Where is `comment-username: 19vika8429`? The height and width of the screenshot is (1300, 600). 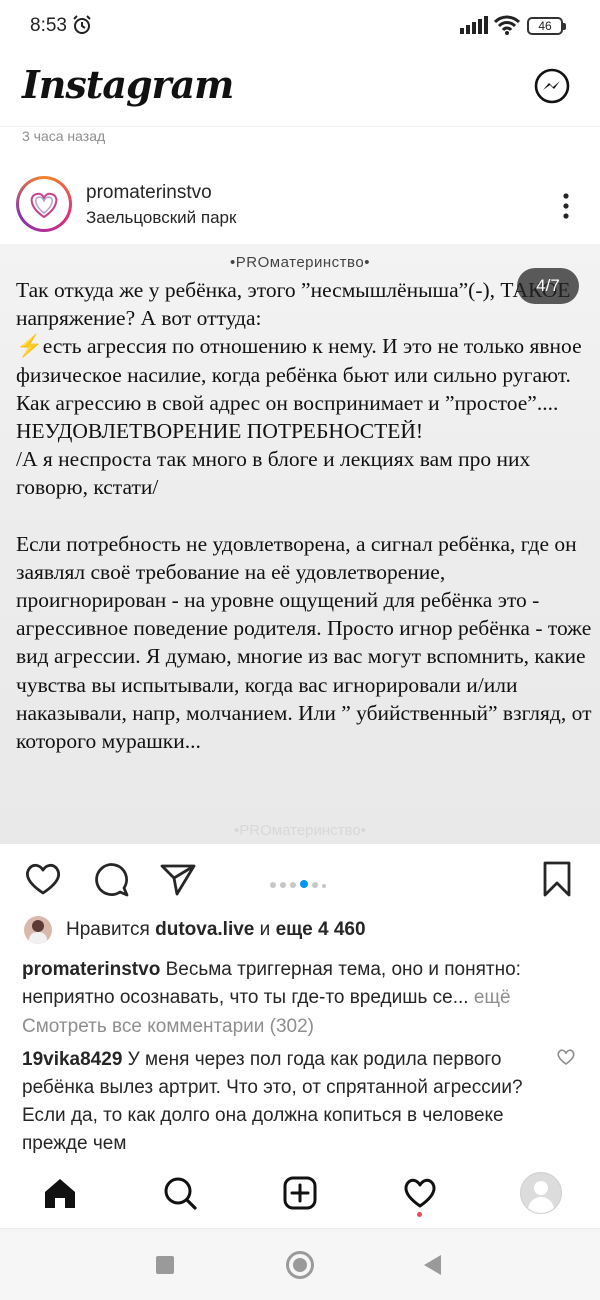 comment-username: 19vika8429 is located at coordinates (72, 1059).